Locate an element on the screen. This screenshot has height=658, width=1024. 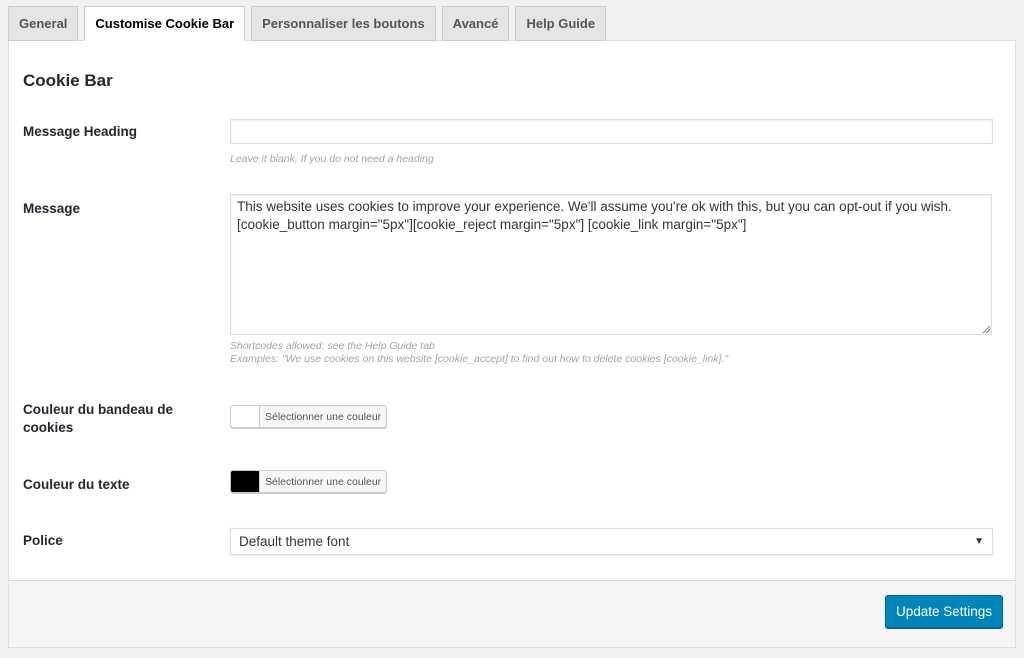
section-title: Cookie Bar is located at coordinates (68, 80).